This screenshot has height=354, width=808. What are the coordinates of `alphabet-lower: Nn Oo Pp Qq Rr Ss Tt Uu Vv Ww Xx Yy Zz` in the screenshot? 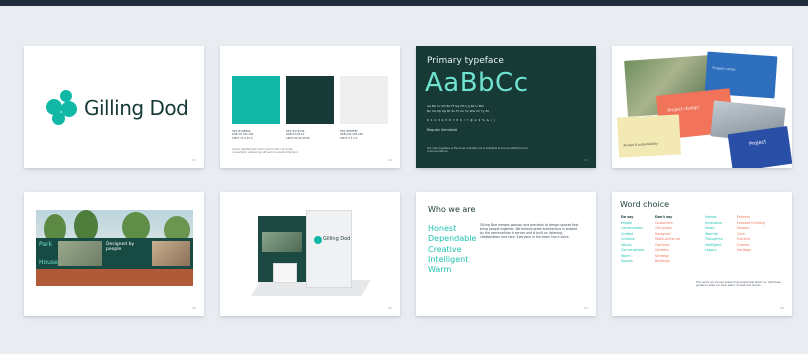 It's located at (458, 111).